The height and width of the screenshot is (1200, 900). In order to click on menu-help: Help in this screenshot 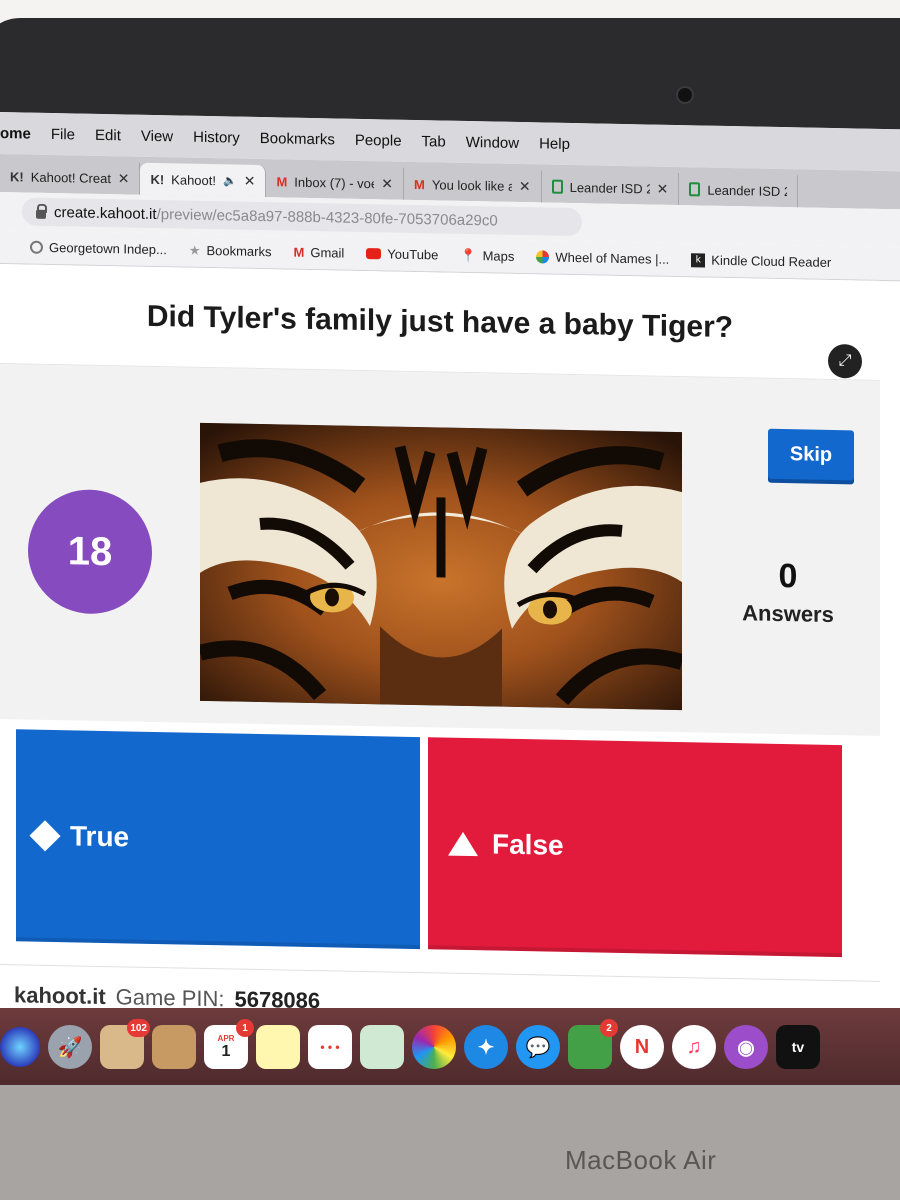, I will do `click(554, 144)`.